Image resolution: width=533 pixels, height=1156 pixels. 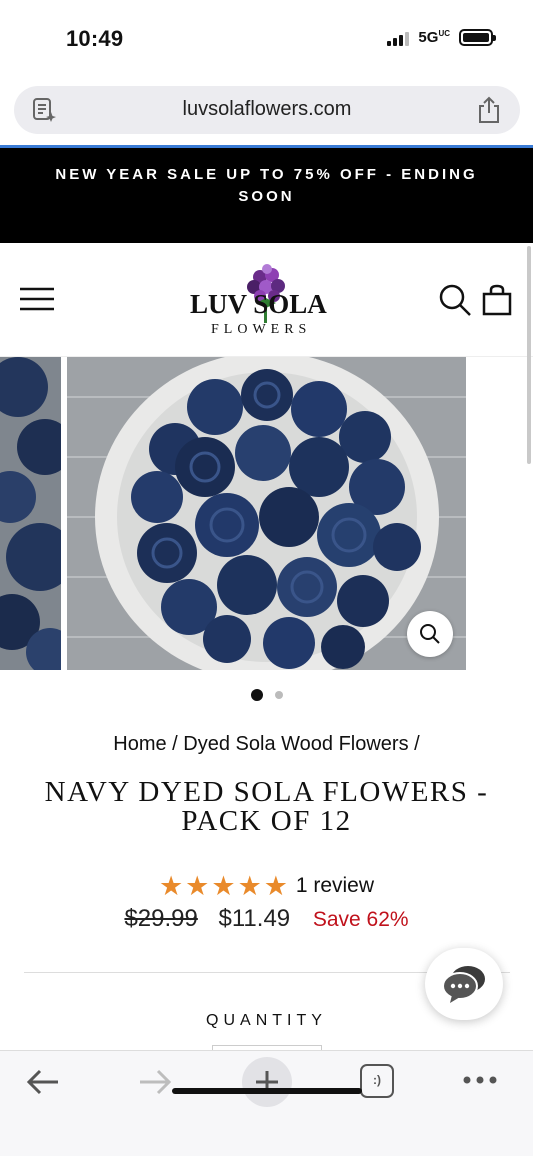 I want to click on product-rating: ★★★★★ 1 review, so click(x=266, y=886).